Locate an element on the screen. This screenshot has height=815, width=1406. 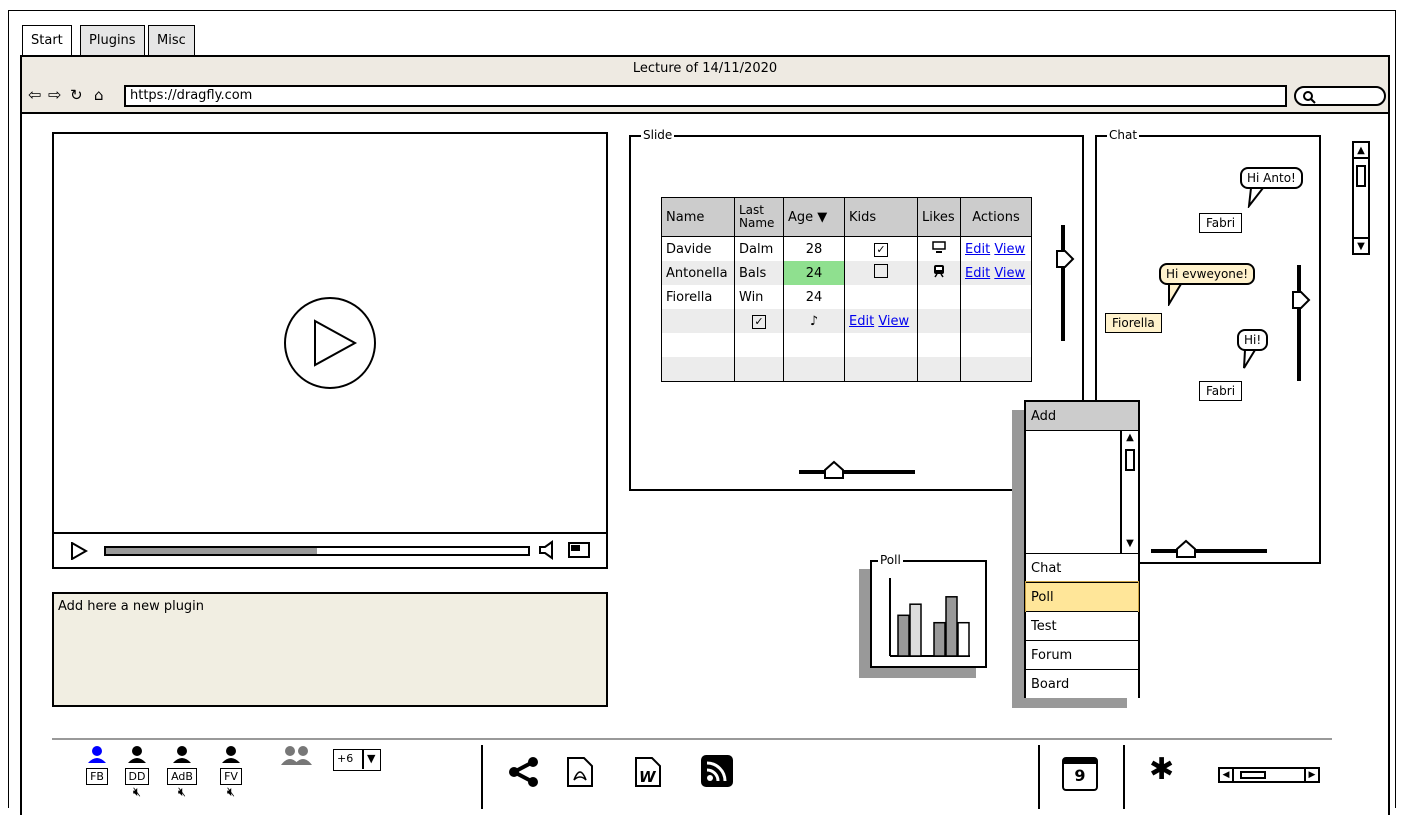
menu-item-forum: Forum is located at coordinates (1082, 654).